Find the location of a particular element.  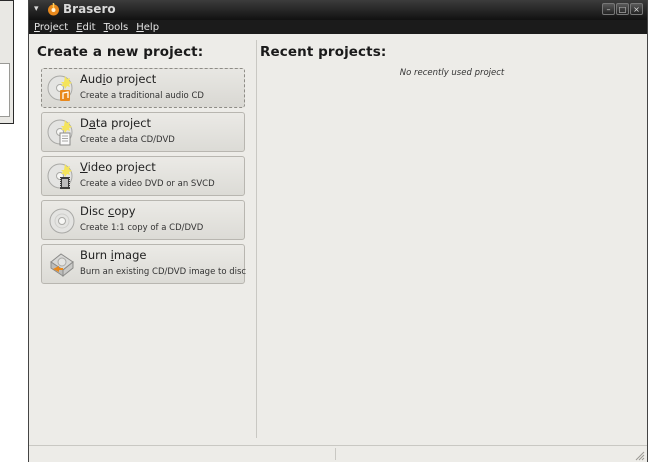

menu-project: Project is located at coordinates (51, 27).